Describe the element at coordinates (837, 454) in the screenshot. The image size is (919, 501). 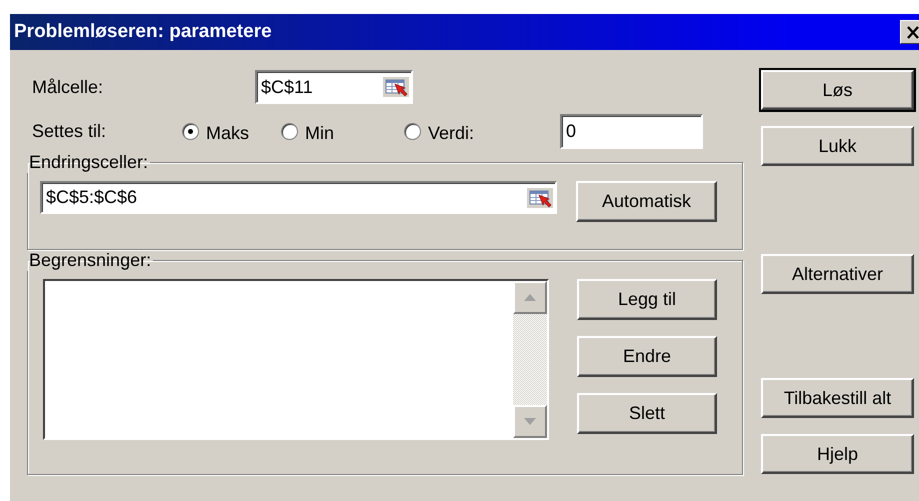
I see `dialog-button: Hjelp` at that location.